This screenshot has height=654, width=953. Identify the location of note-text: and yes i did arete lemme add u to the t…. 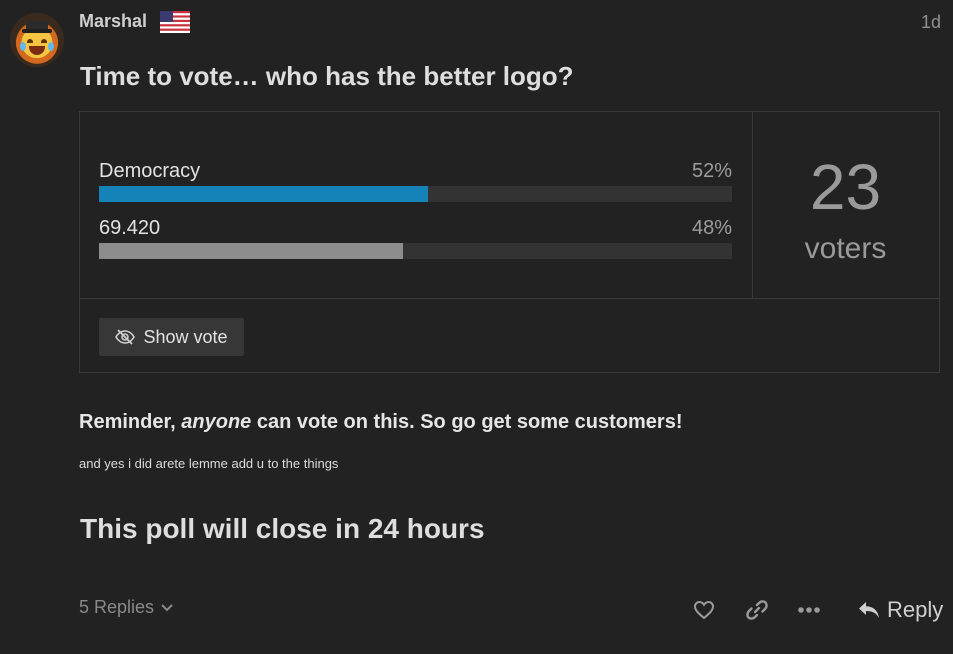
(209, 463).